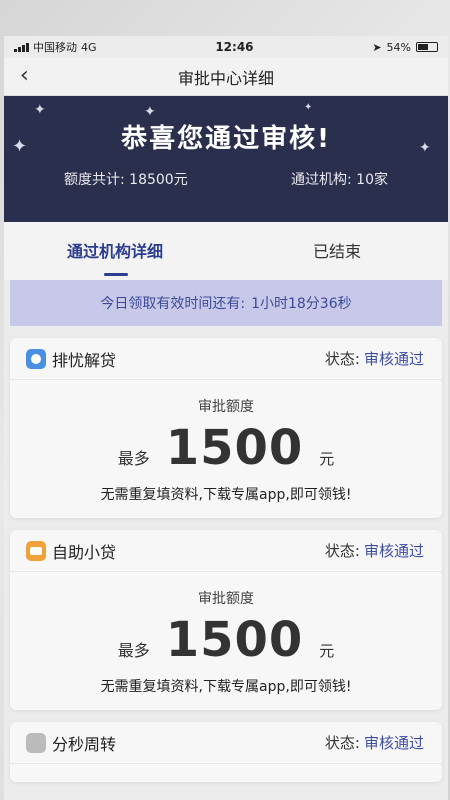 The height and width of the screenshot is (800, 450). Describe the element at coordinates (94, 180) in the screenshot. I see `total-label: 额度共计:` at that location.